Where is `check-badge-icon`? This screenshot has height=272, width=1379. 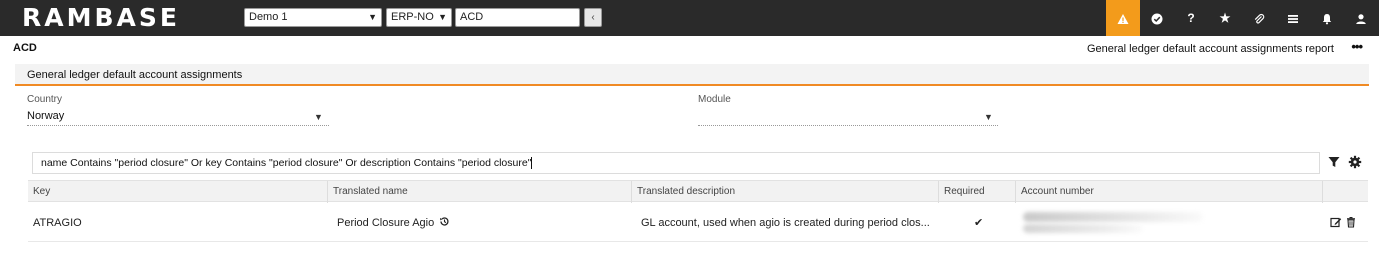
check-badge-icon is located at coordinates (1157, 19).